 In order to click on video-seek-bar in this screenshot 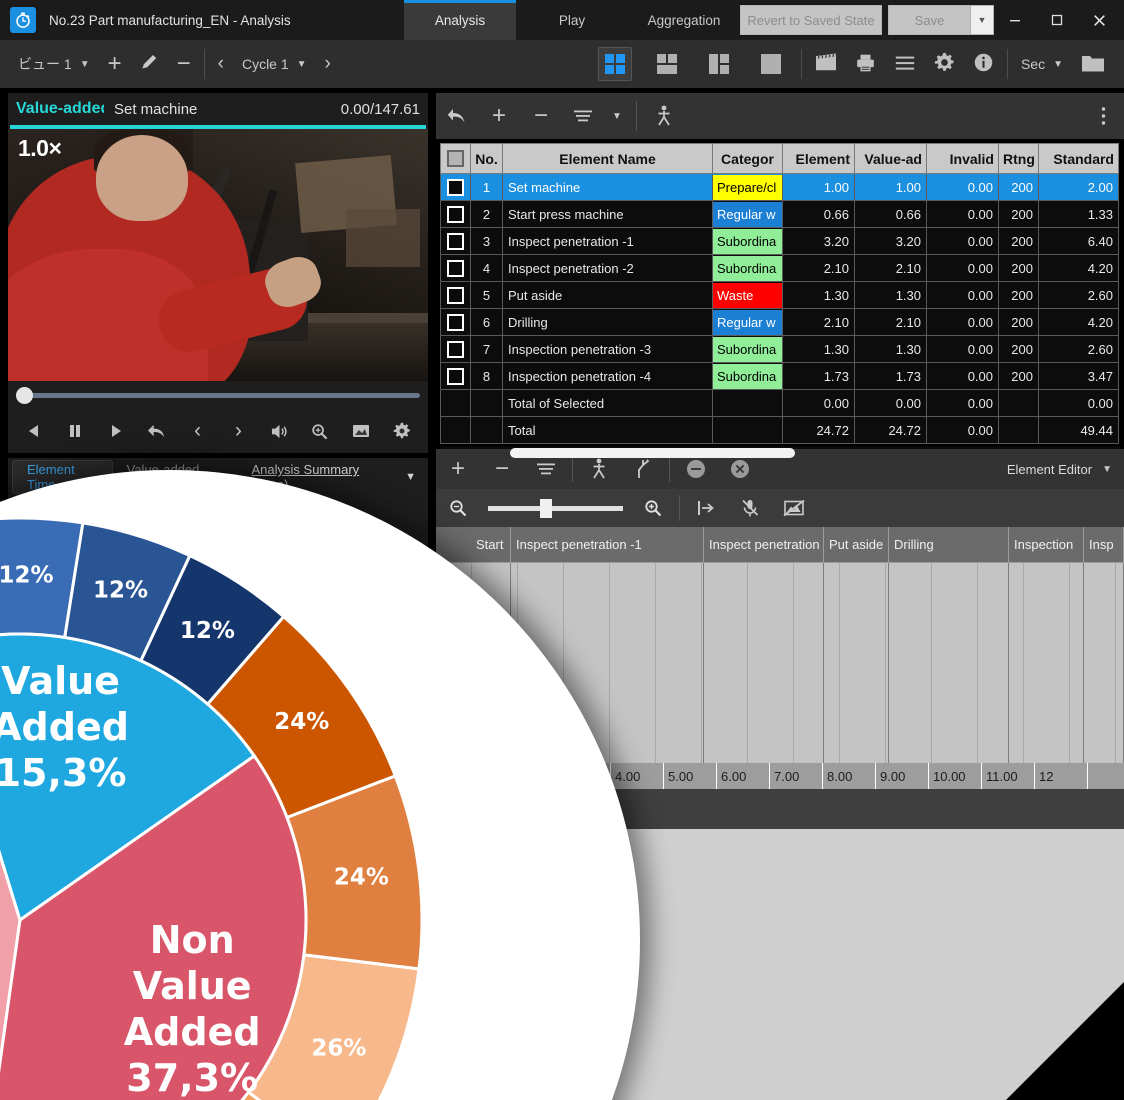, I will do `click(218, 395)`.